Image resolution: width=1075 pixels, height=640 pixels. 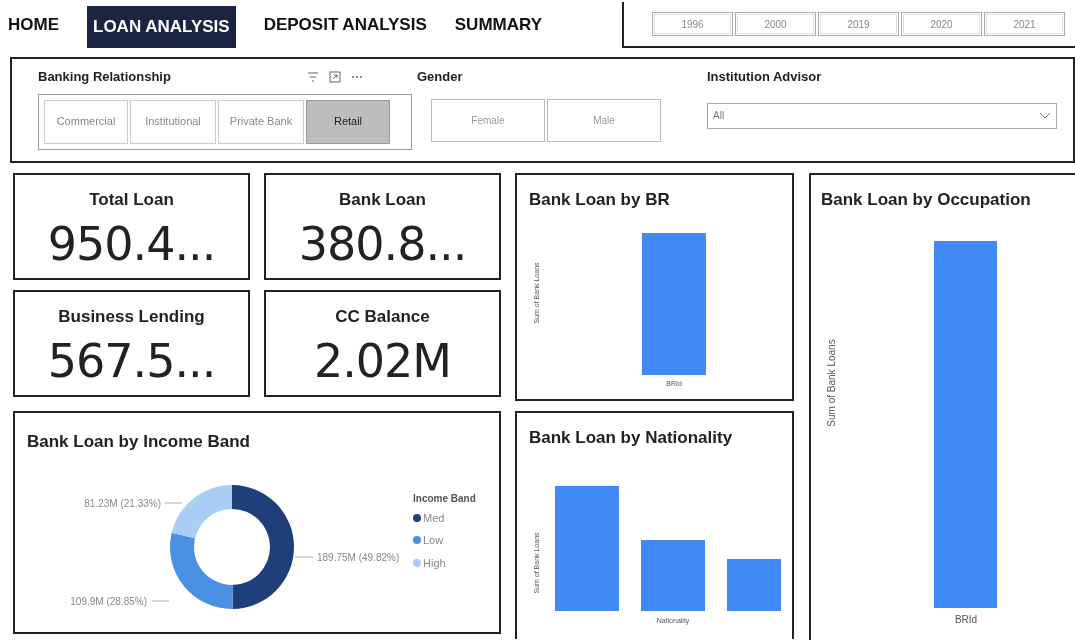 What do you see at coordinates (334, 76) in the screenshot?
I see `expand-icon` at bounding box center [334, 76].